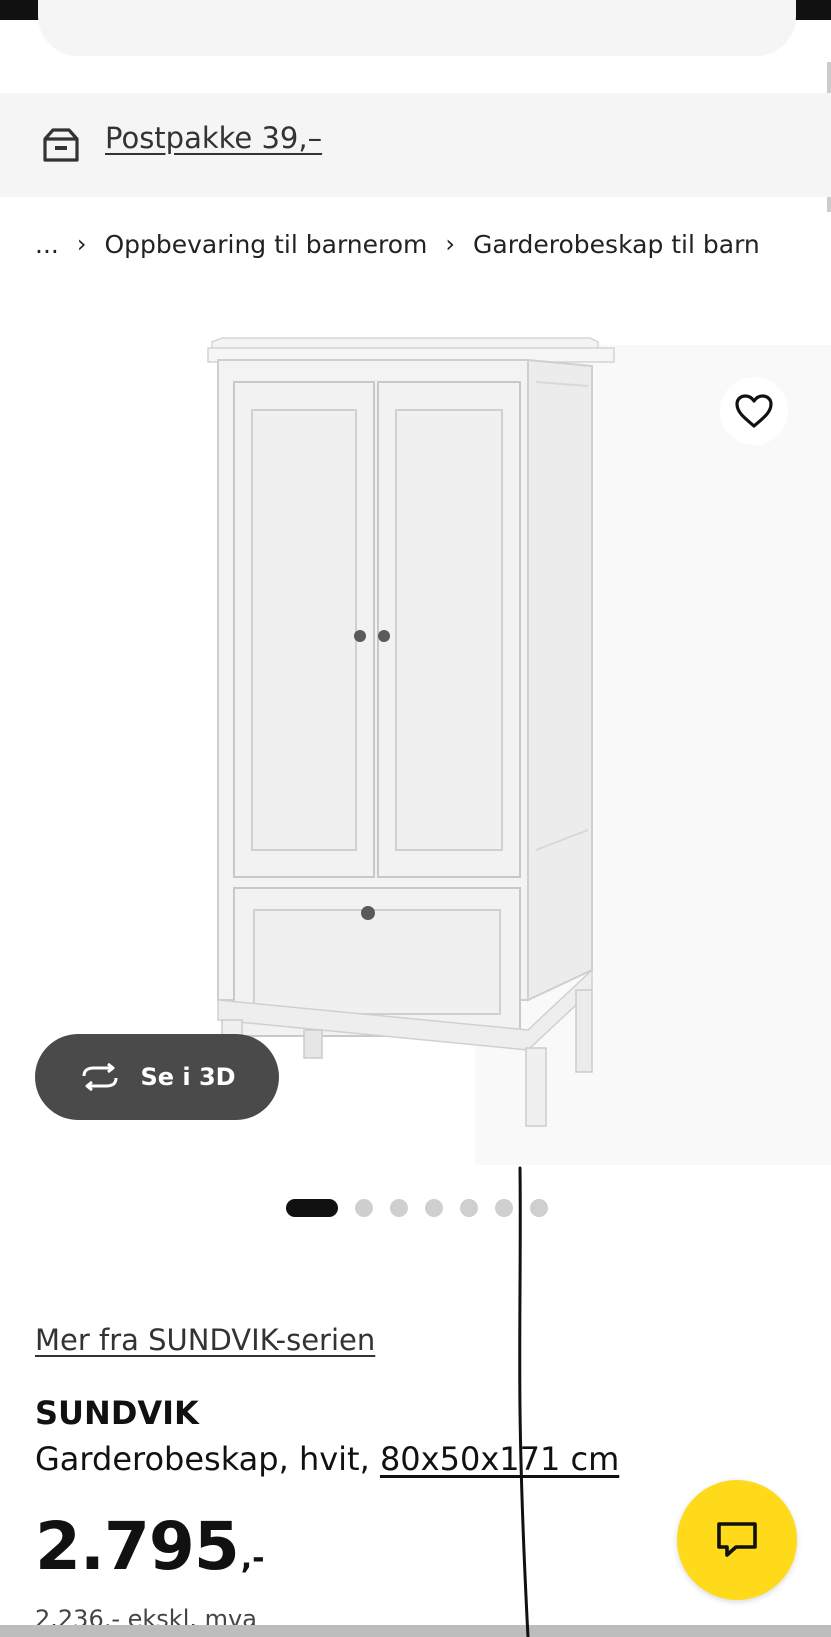  I want to click on chat-button, so click(737, 1540).